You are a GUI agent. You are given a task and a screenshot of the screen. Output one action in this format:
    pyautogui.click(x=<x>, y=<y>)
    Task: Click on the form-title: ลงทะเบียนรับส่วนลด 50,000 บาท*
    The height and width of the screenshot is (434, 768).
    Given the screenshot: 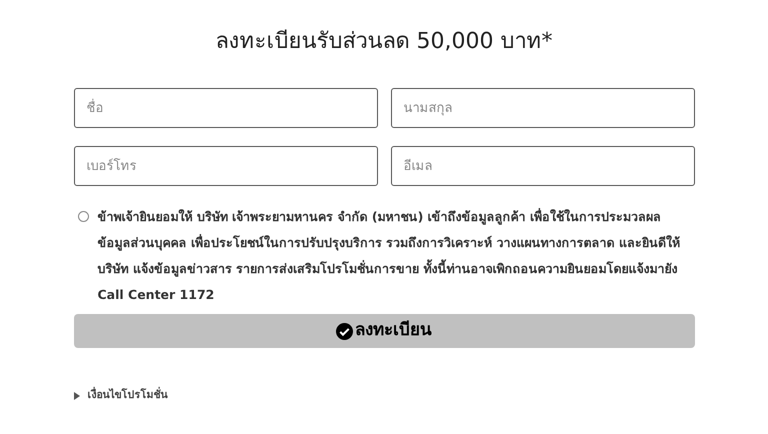 What is the action you would take?
    pyautogui.click(x=384, y=42)
    